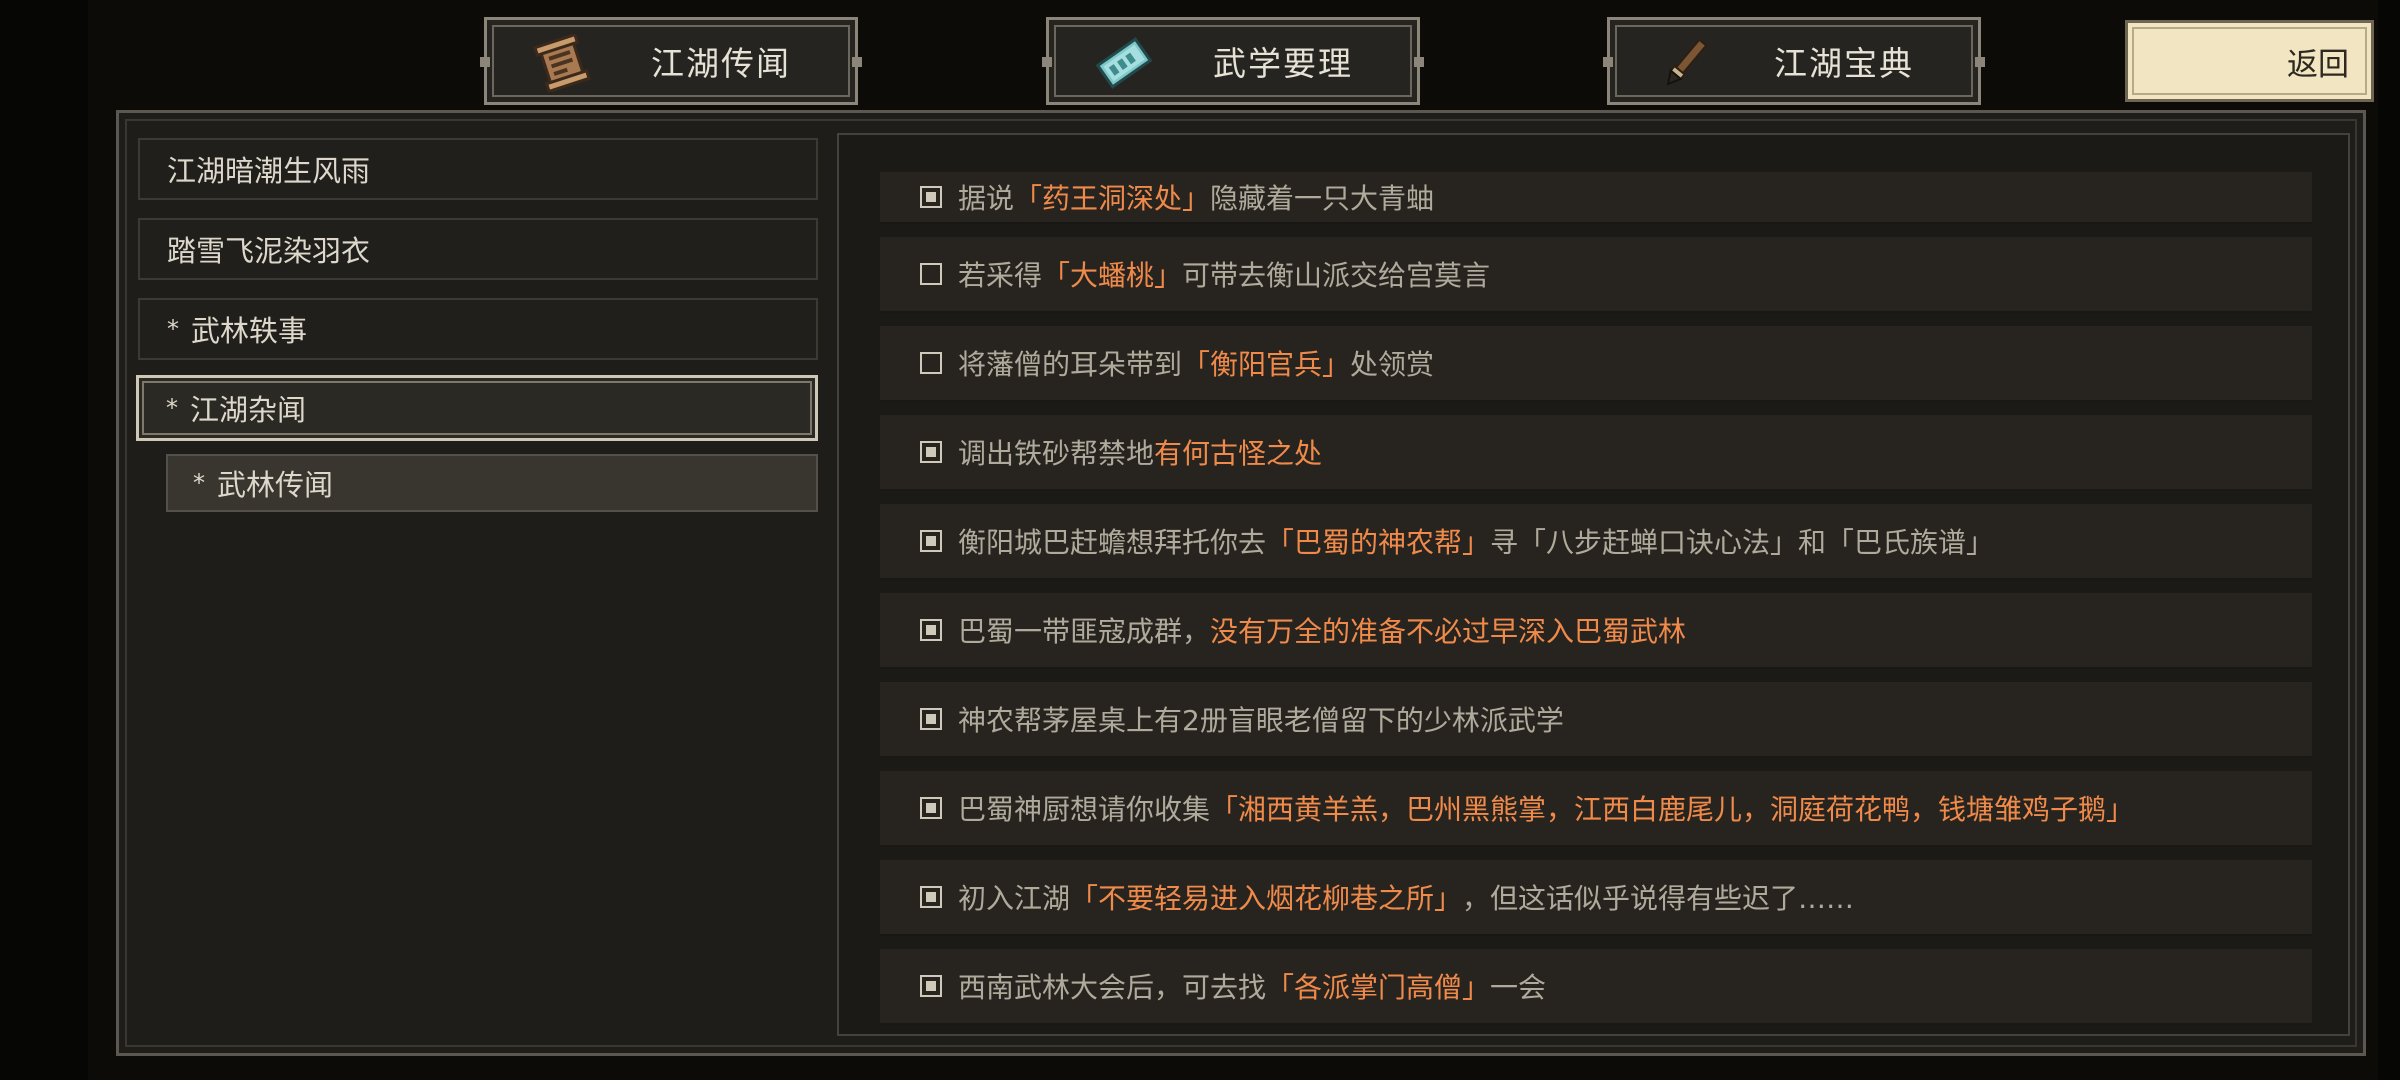  What do you see at coordinates (1448, 631) in the screenshot?
I see `highlighted-text: 没有万全的准备不必过早深入巴蜀武林` at bounding box center [1448, 631].